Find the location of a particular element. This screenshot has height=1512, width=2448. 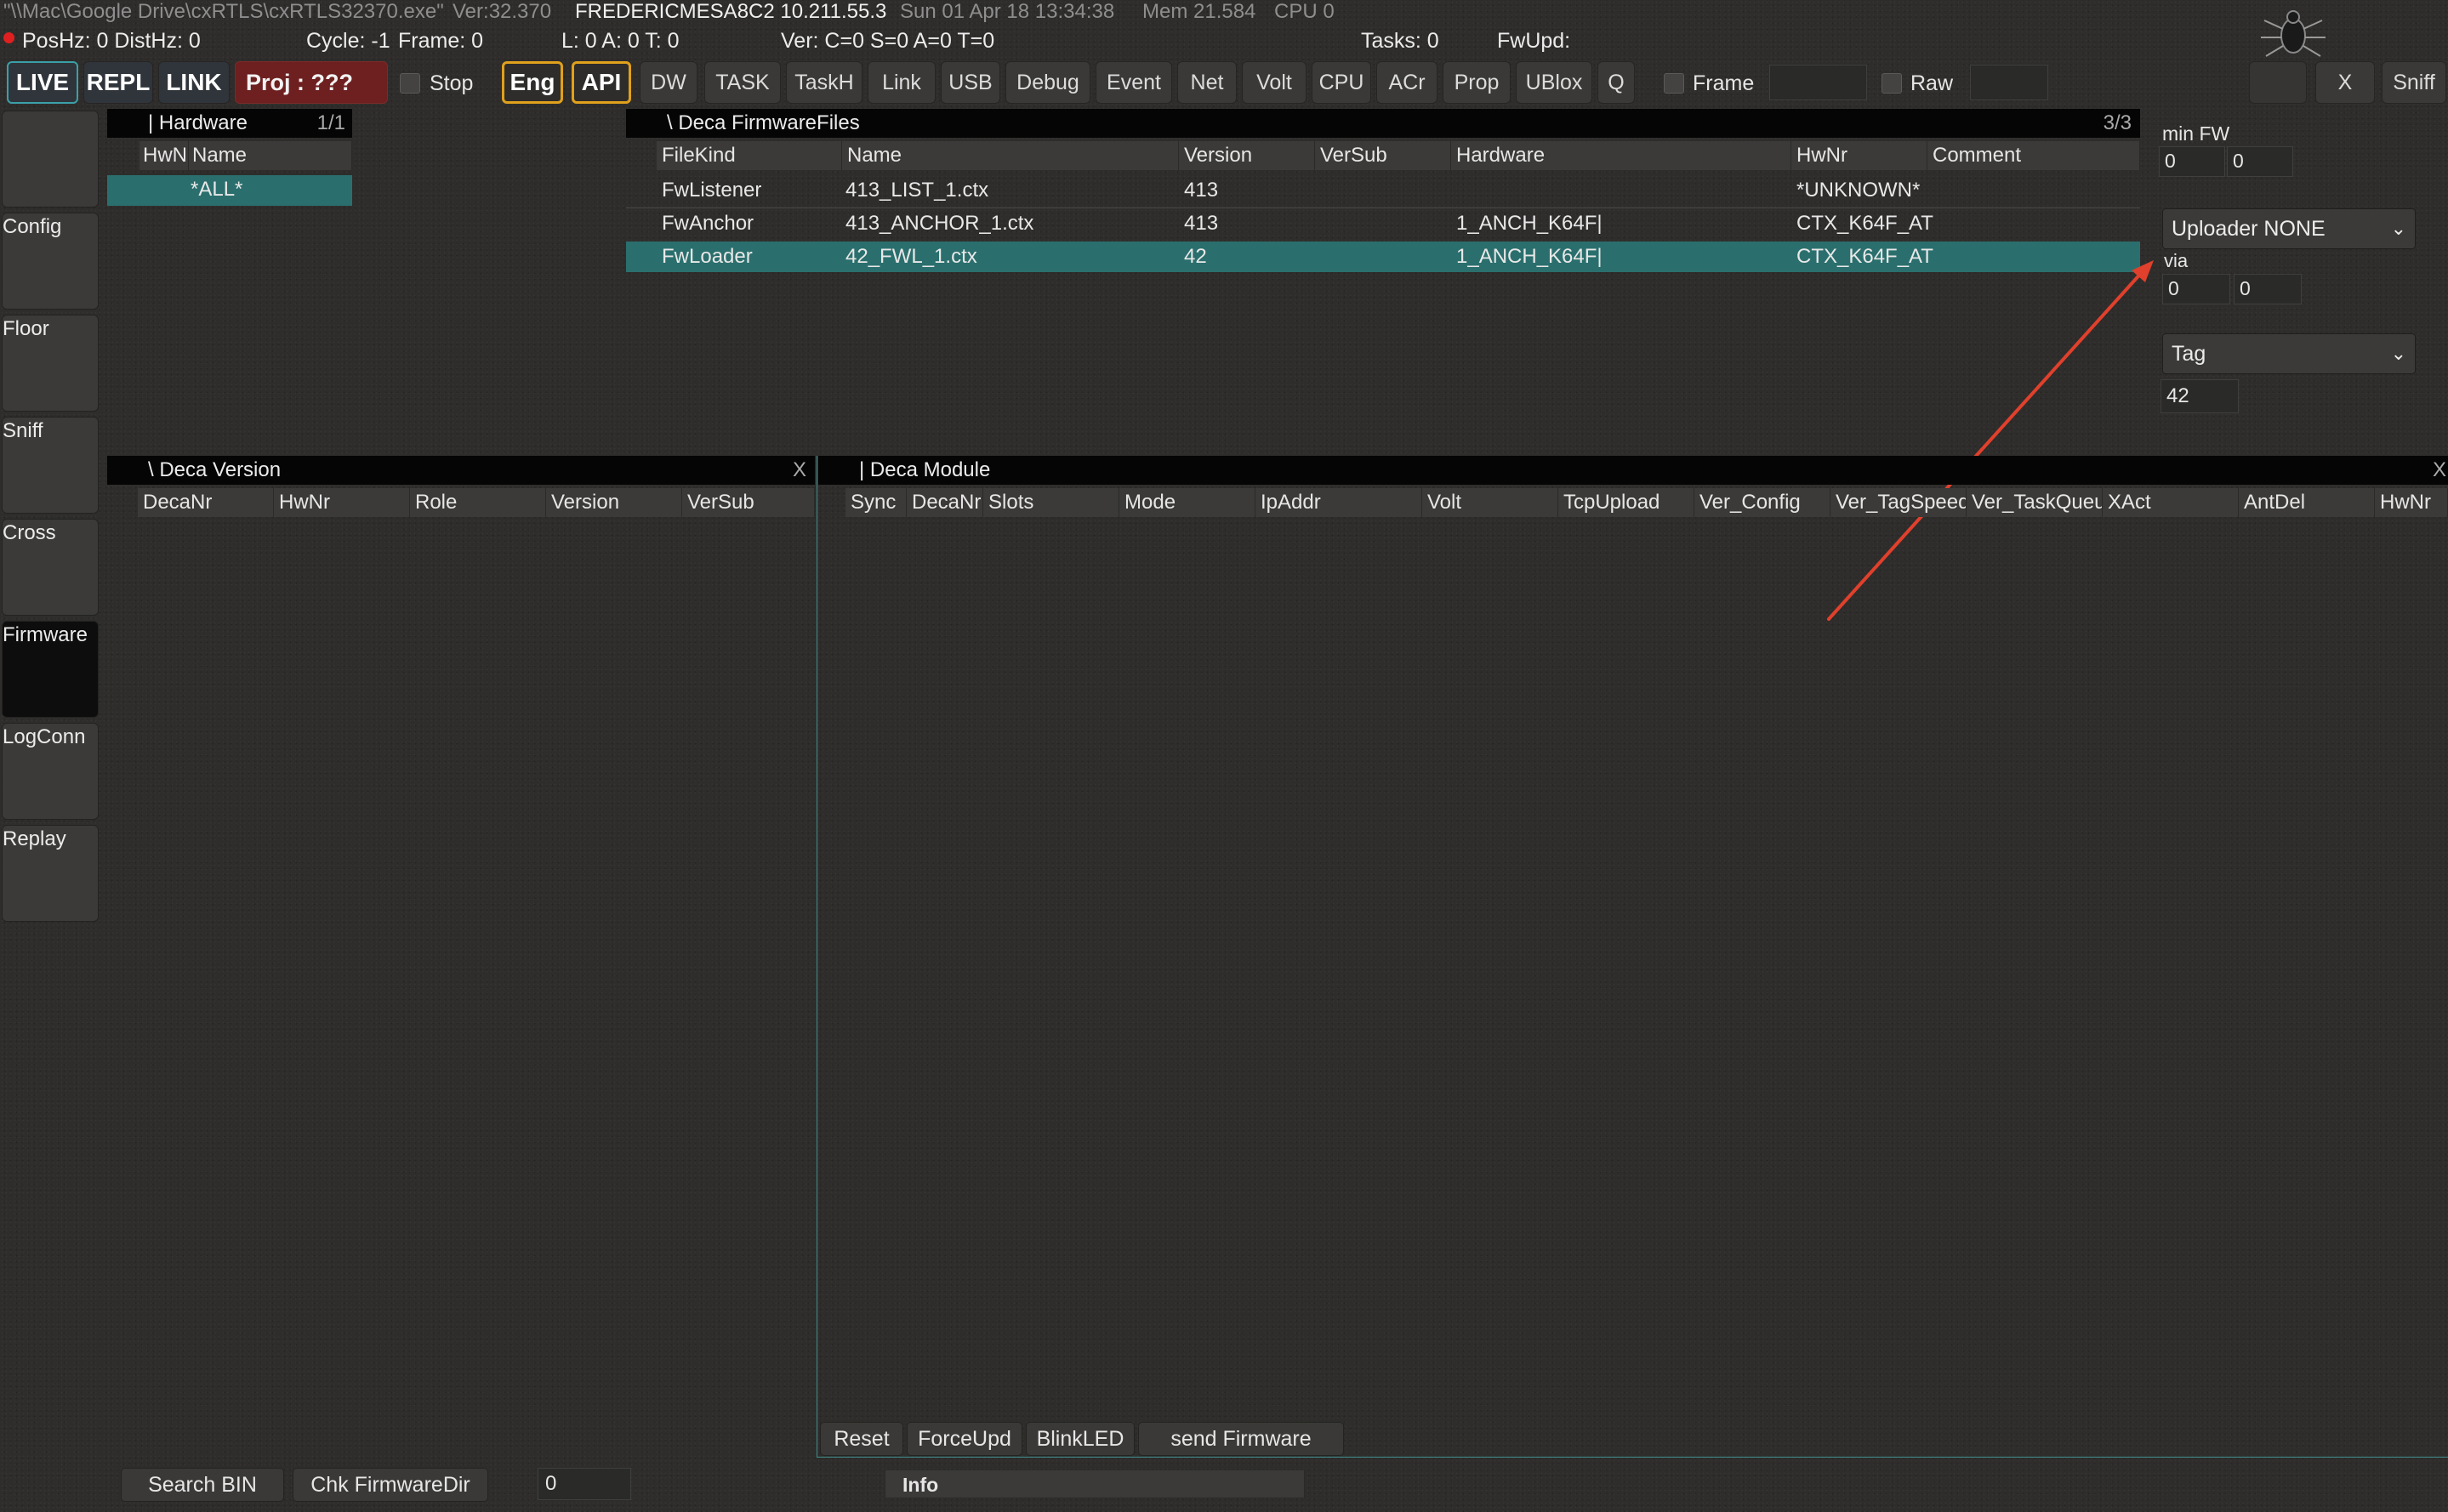

module-col-ipaddr: IpAddr is located at coordinates (1339, 502).